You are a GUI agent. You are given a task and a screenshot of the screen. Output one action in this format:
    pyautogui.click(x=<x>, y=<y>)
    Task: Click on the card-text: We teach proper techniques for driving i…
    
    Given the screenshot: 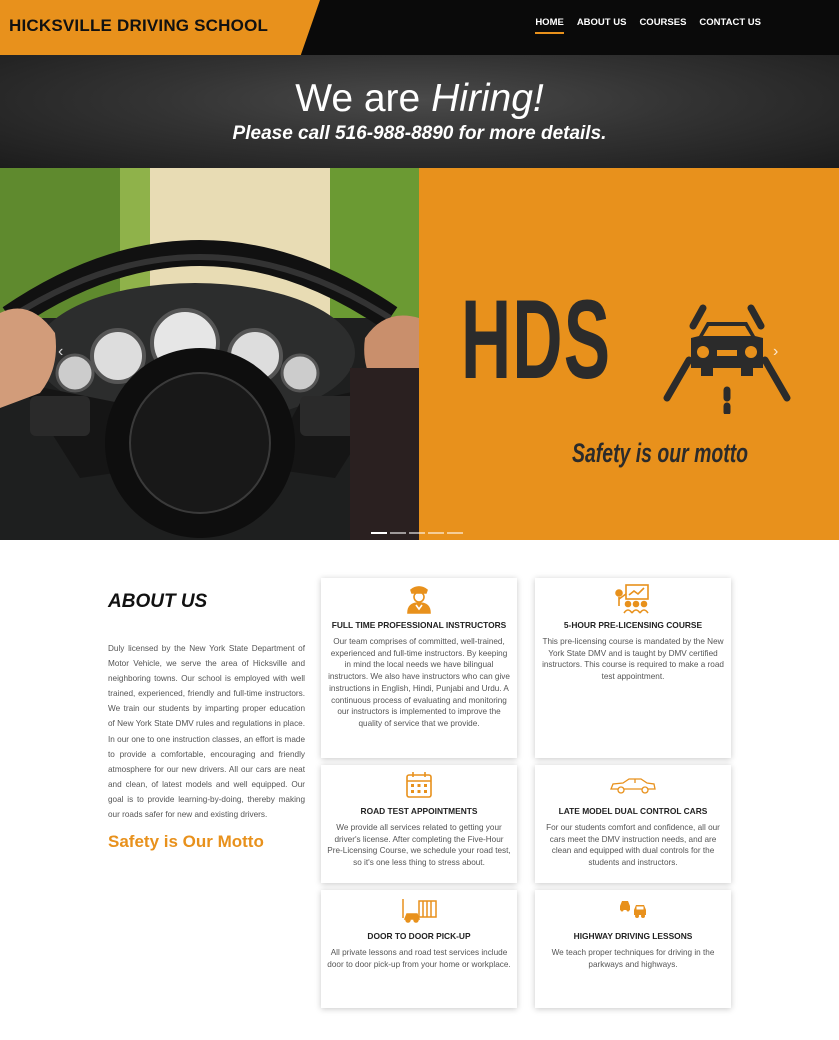 What is the action you would take?
    pyautogui.click(x=633, y=958)
    